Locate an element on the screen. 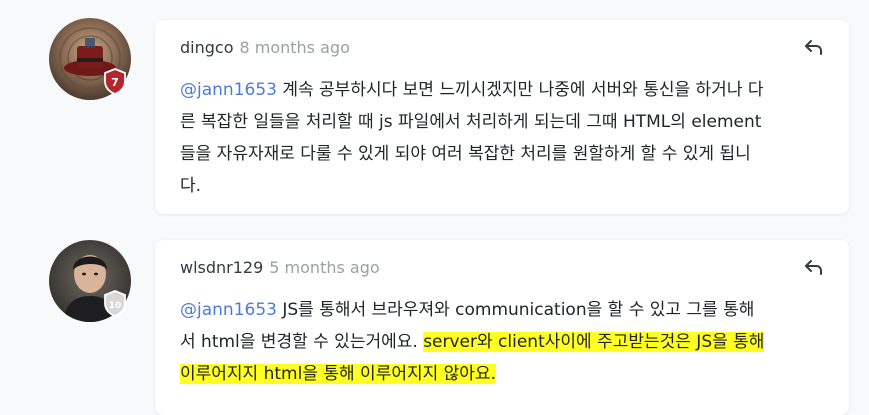 The width and height of the screenshot is (869, 415). comment-author: dingco is located at coordinates (206, 47).